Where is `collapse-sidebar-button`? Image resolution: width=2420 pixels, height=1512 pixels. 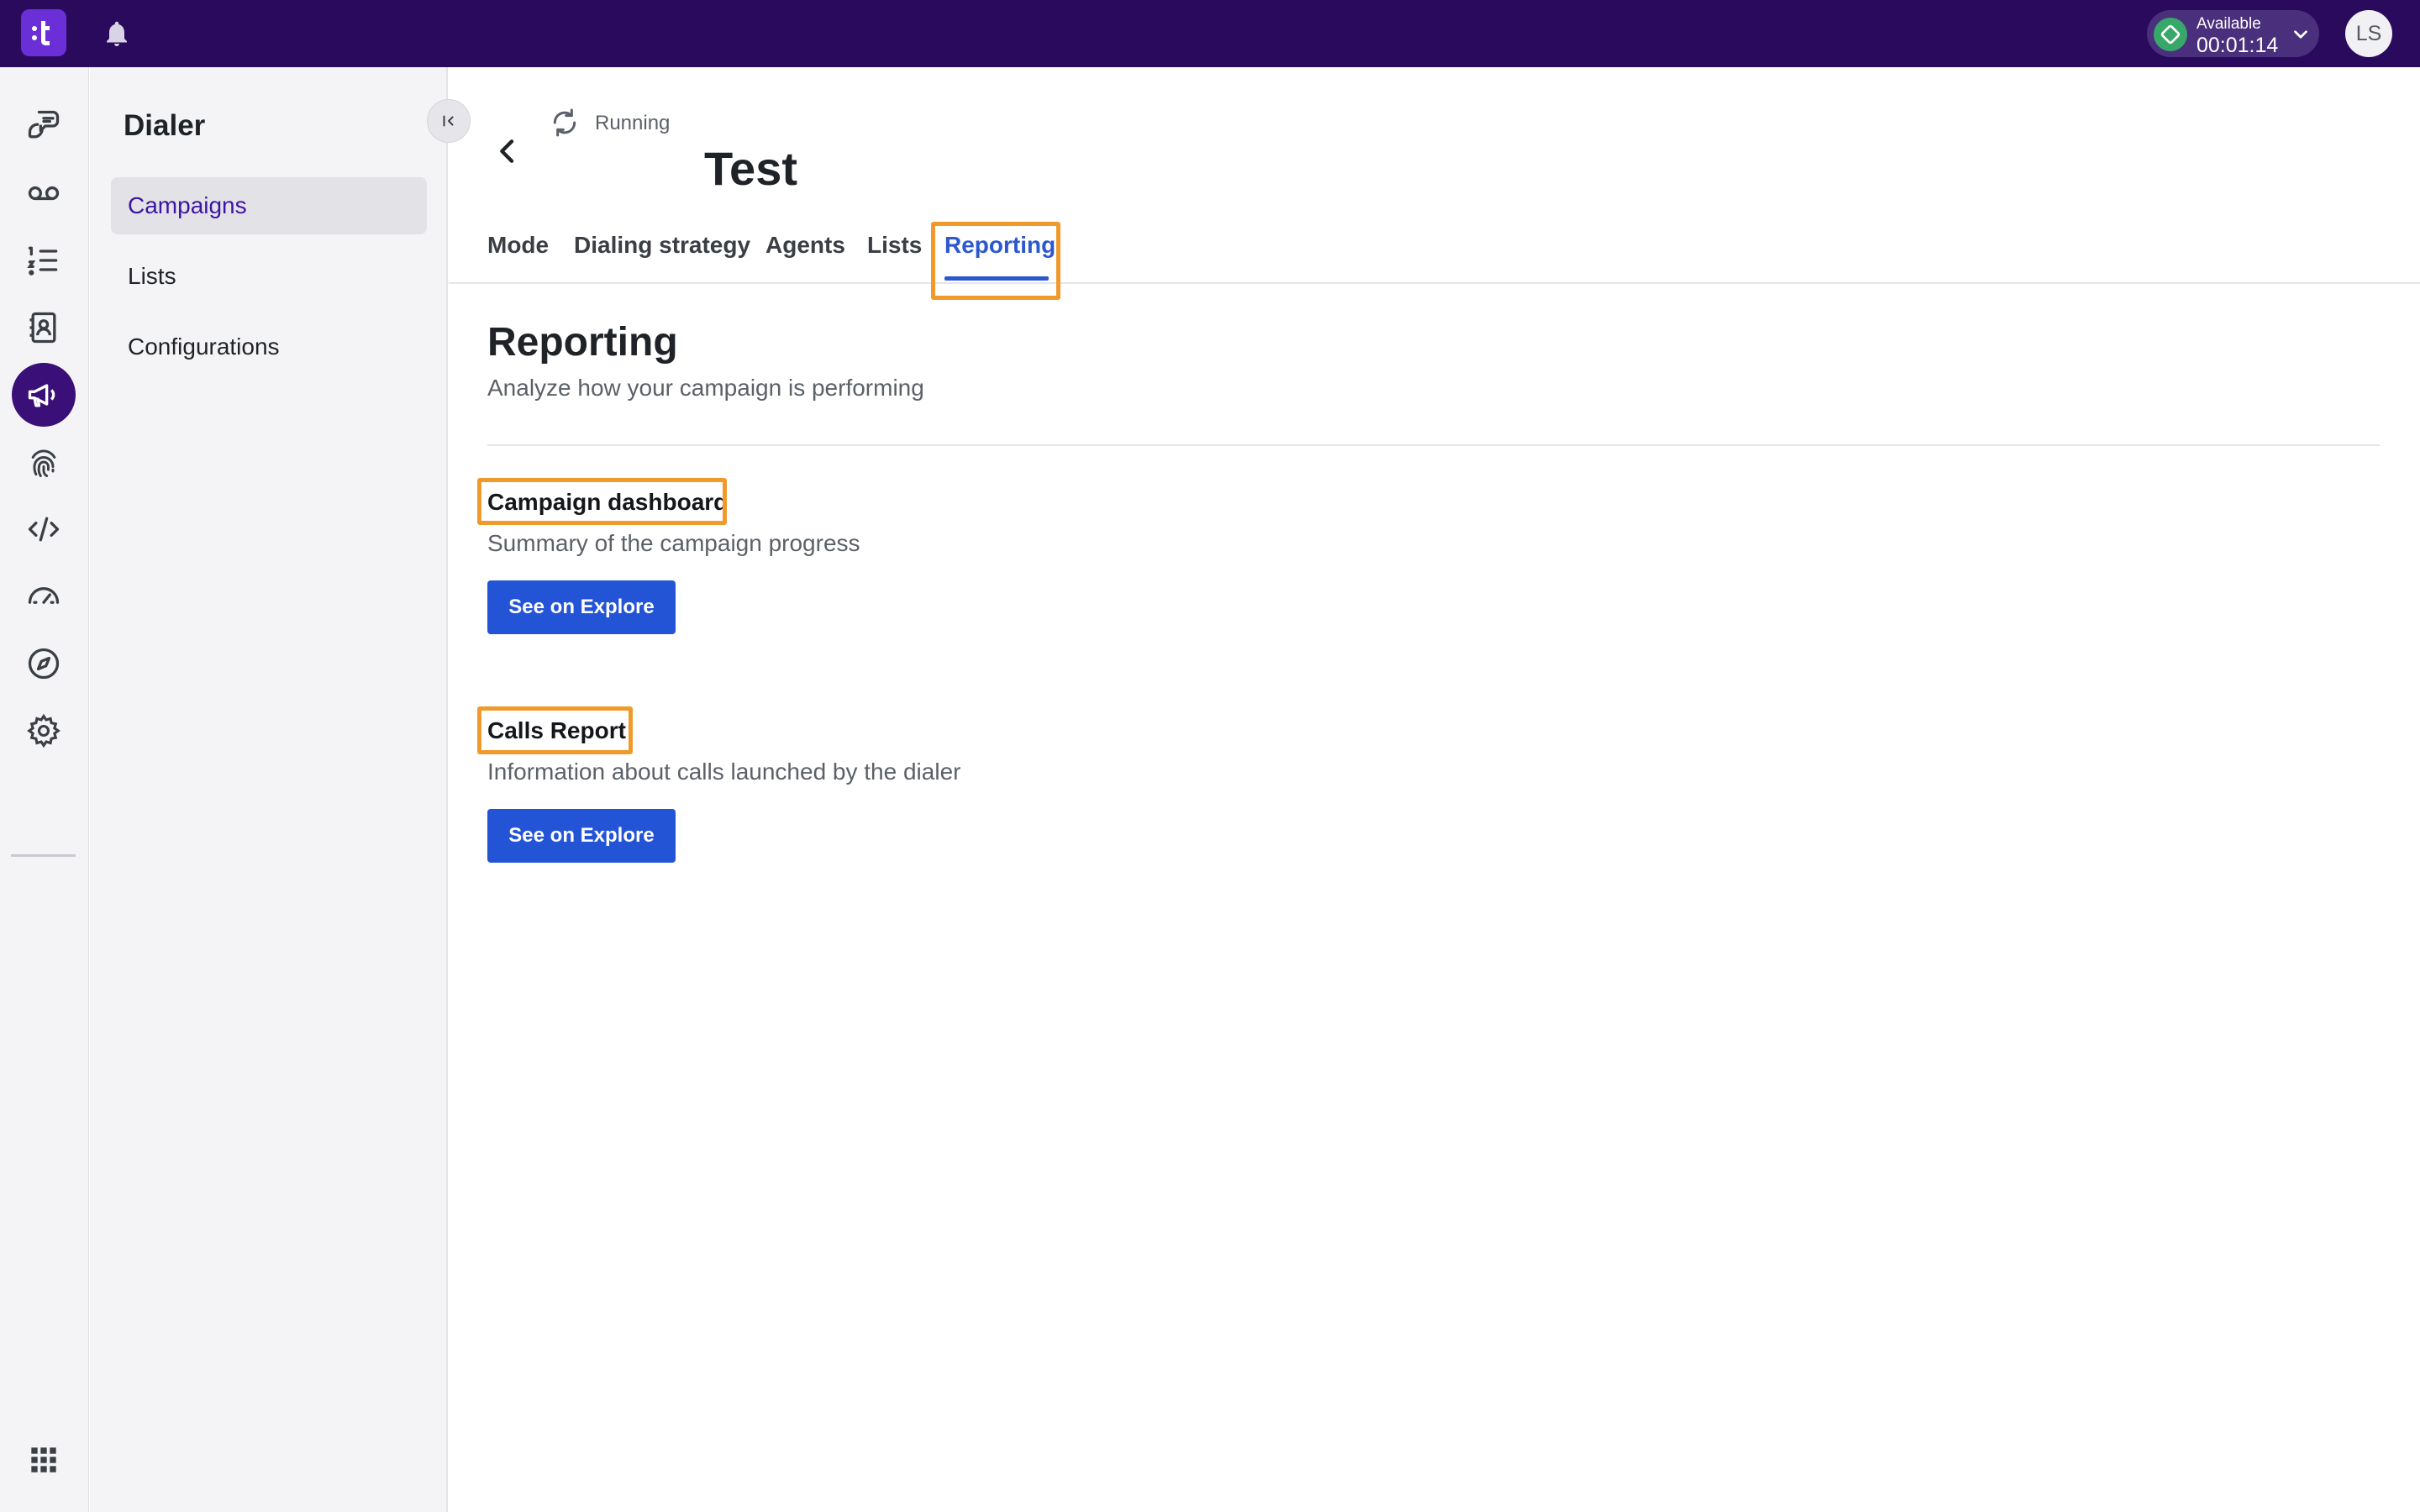
collapse-sidebar-button is located at coordinates (449, 121).